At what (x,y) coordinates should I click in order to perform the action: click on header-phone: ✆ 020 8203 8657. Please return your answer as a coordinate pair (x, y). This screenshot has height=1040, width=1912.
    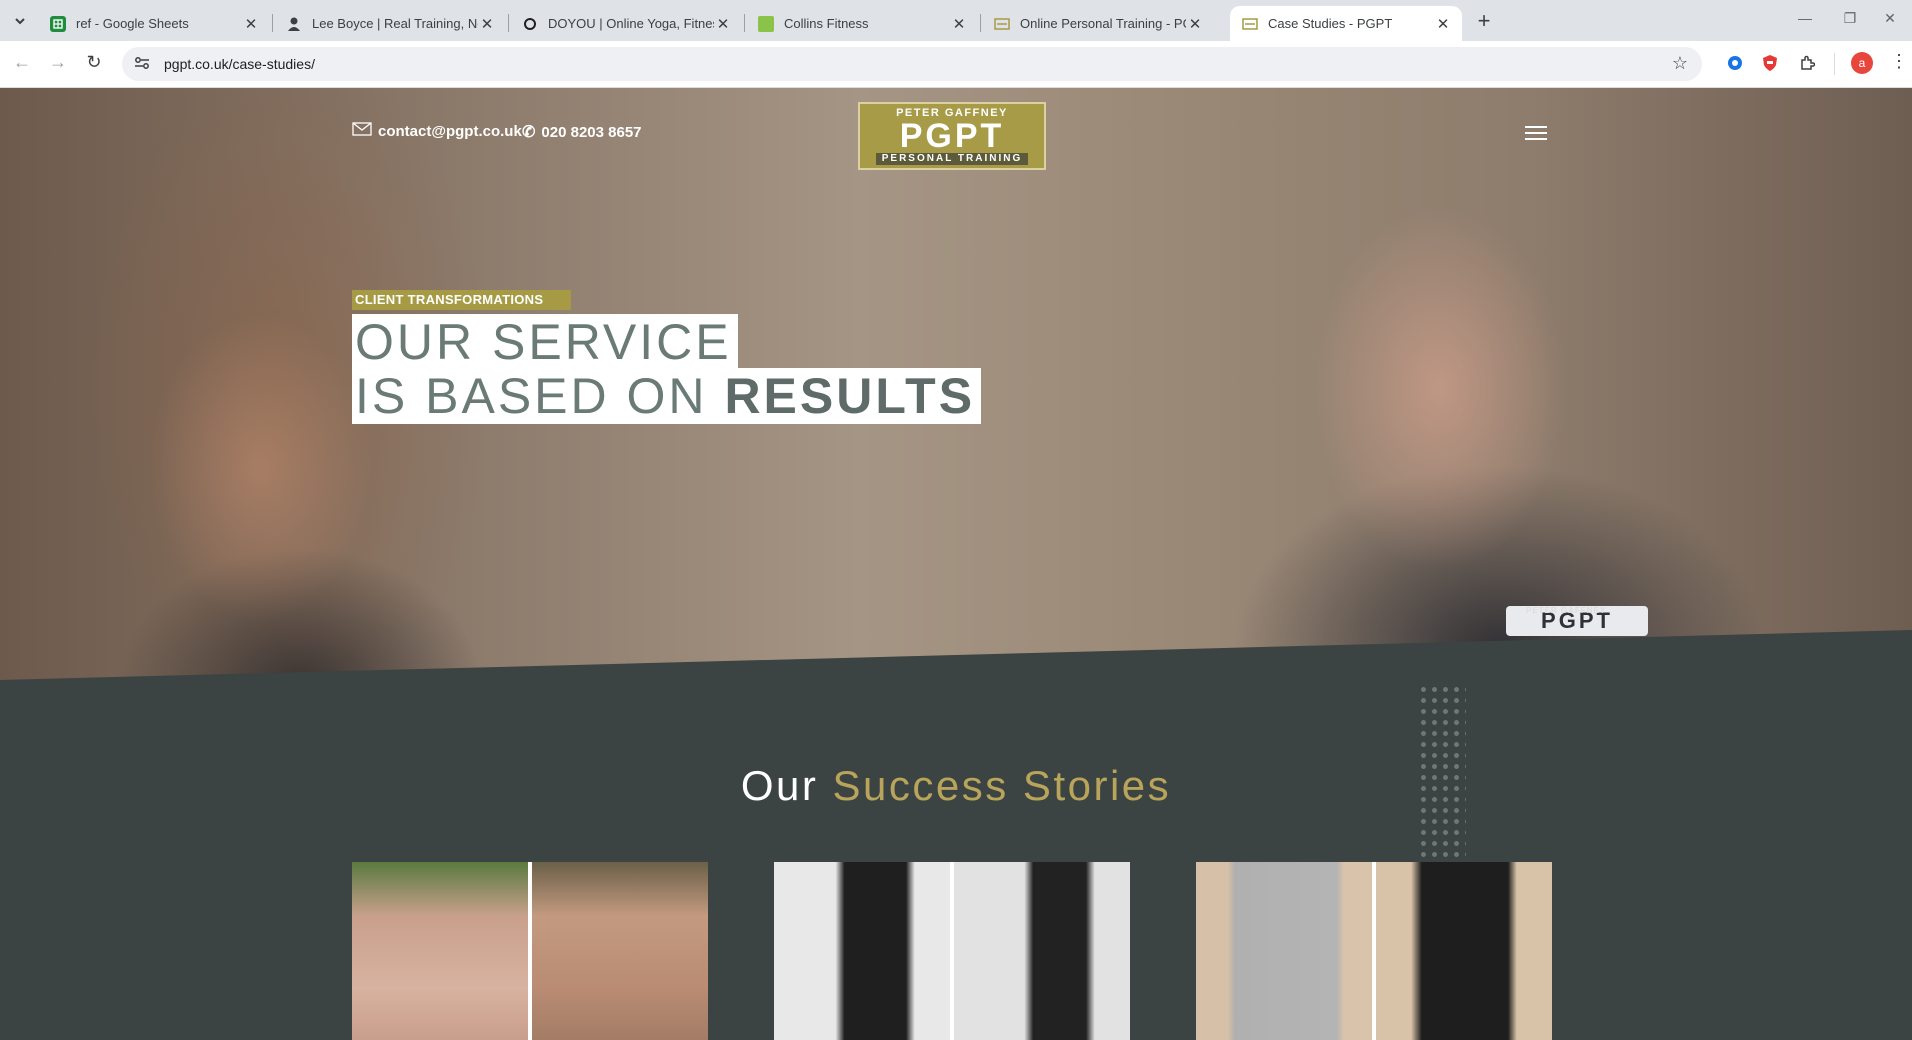
    Looking at the image, I should click on (582, 132).